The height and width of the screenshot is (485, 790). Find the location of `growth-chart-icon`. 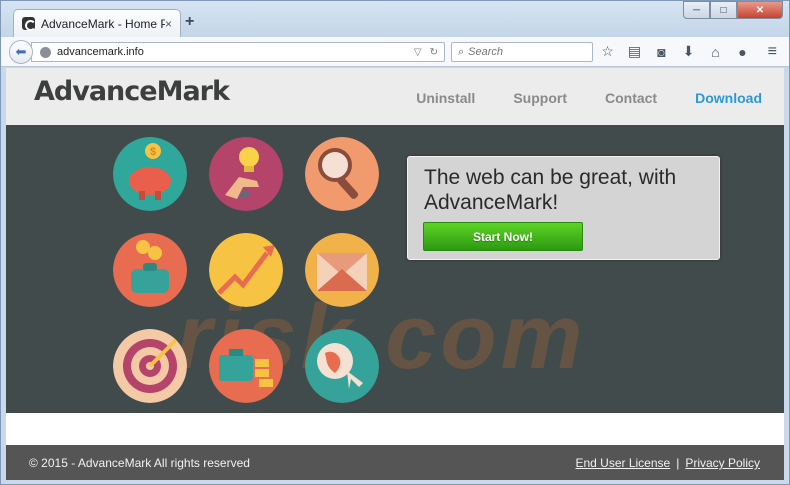

growth-chart-icon is located at coordinates (246, 270).